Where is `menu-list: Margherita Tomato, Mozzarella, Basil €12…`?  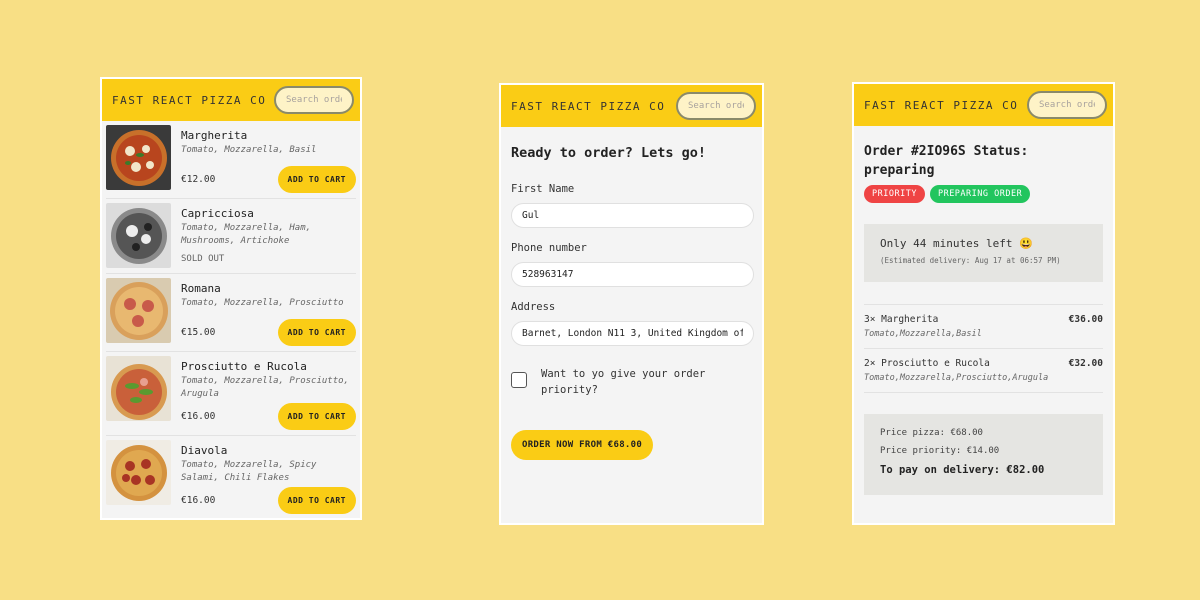 menu-list: Margherita Tomato, Mozzarella, Basil €12… is located at coordinates (231, 319).